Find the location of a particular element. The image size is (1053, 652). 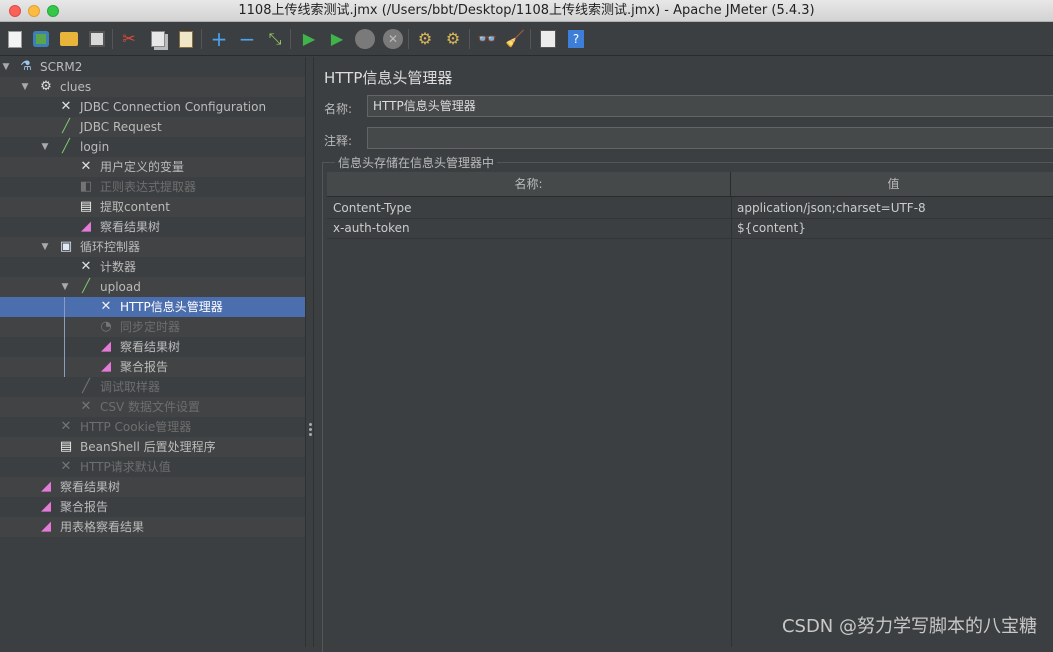

shutdown-icon: ✕ is located at coordinates (393, 39).